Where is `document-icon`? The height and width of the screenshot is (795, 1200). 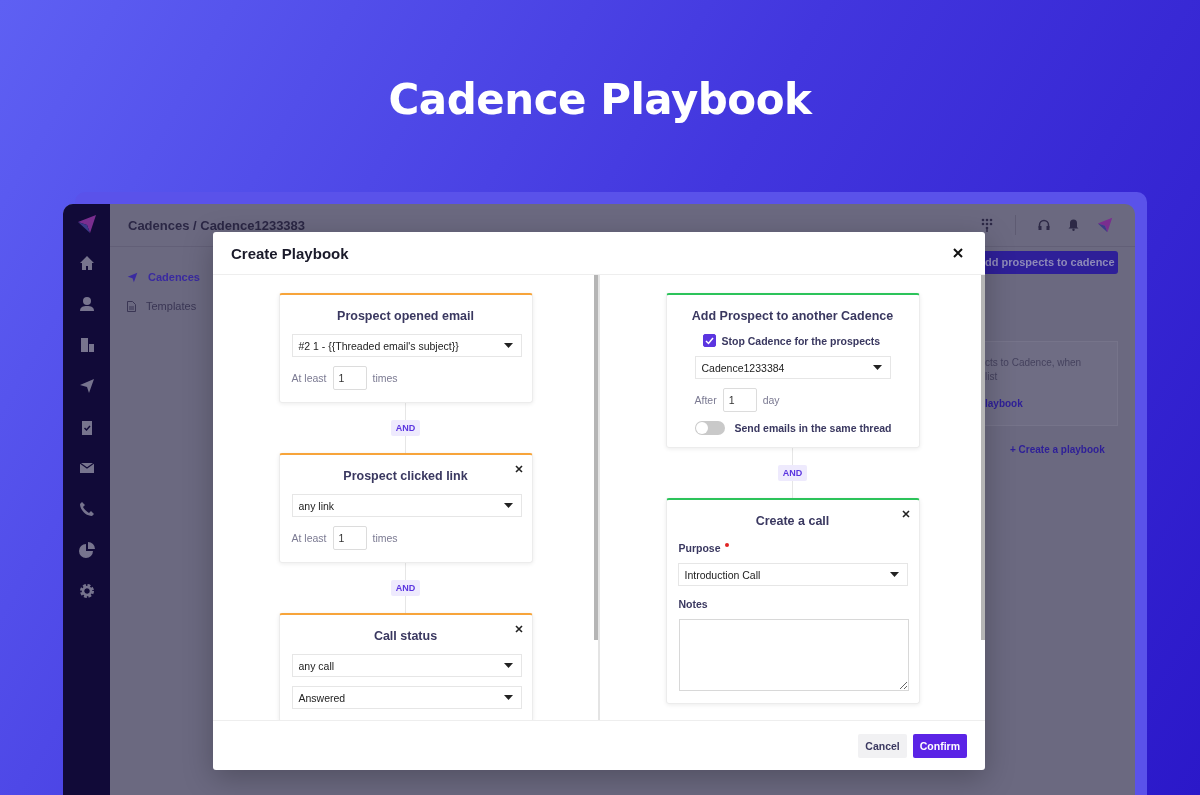
document-icon is located at coordinates (131, 306).